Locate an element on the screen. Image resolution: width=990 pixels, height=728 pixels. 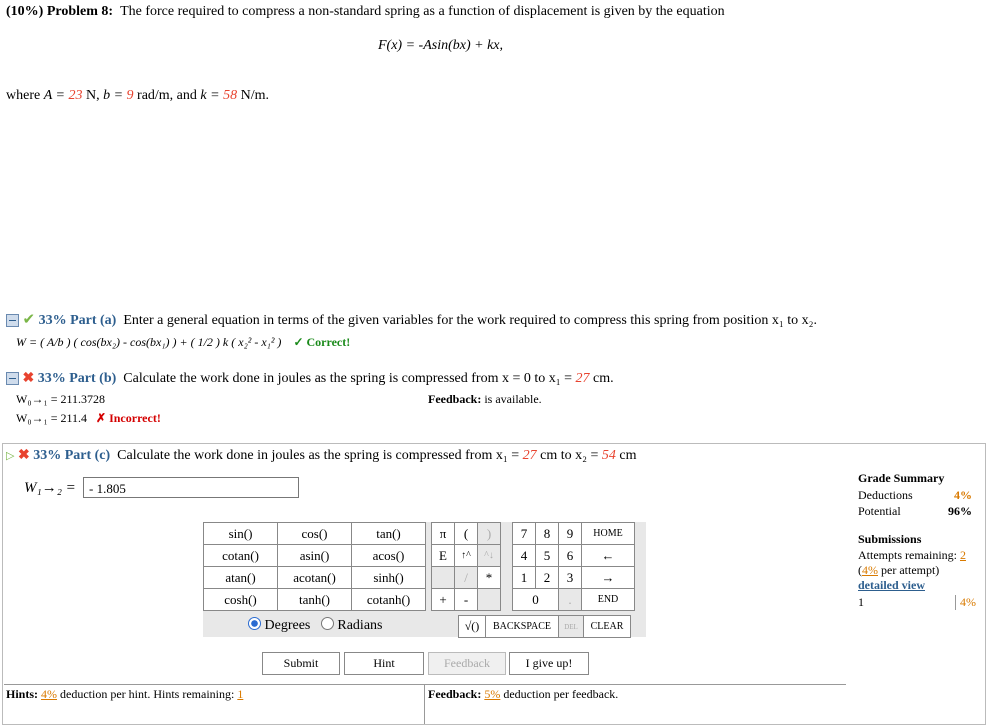
divider is located at coordinates (424, 704).